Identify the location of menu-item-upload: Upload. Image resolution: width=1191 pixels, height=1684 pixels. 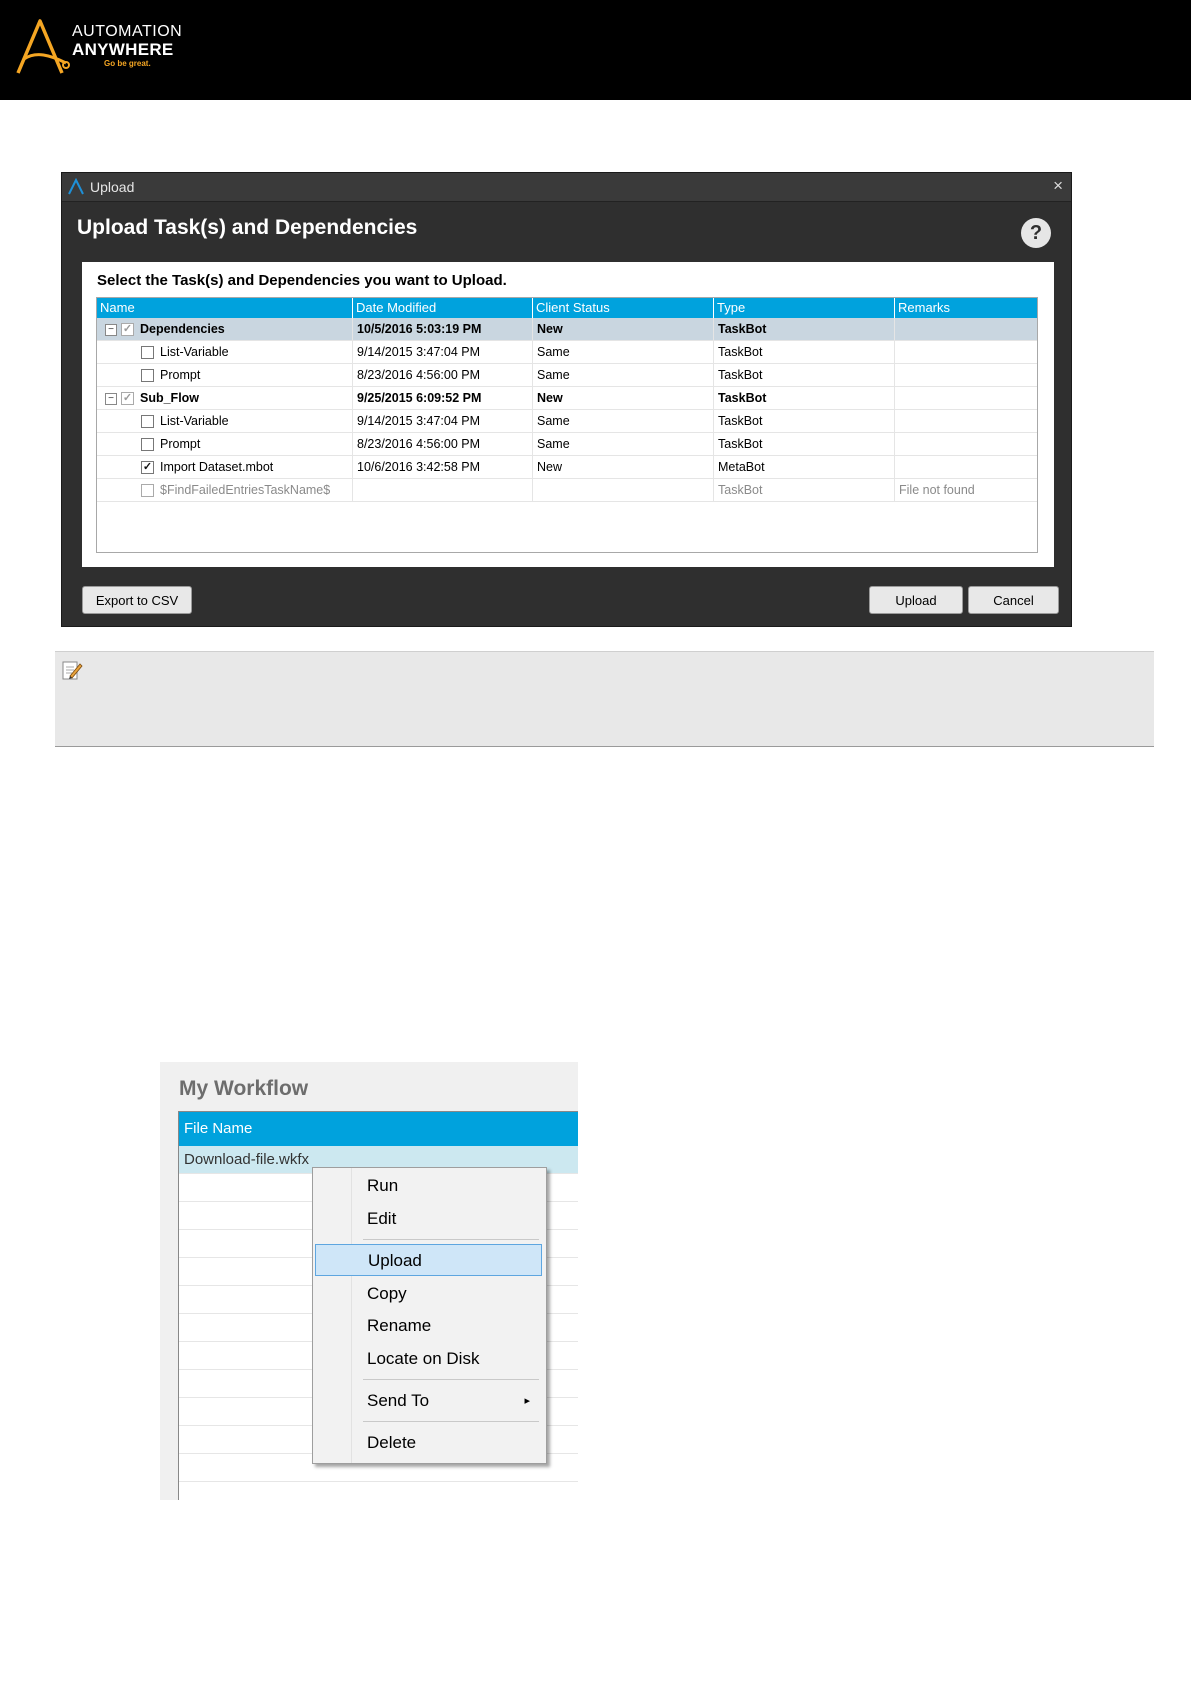
(428, 1260).